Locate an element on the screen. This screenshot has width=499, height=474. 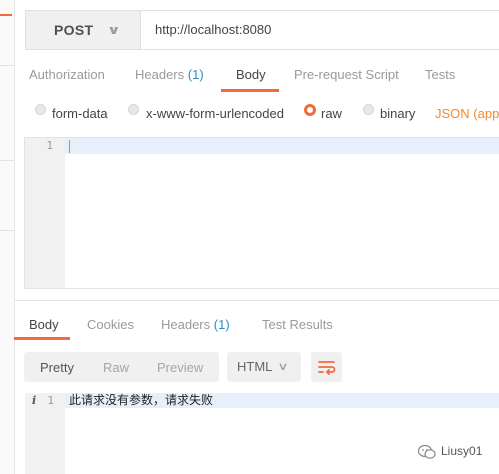
method-select: POST ∨ is located at coordinates (82, 30).